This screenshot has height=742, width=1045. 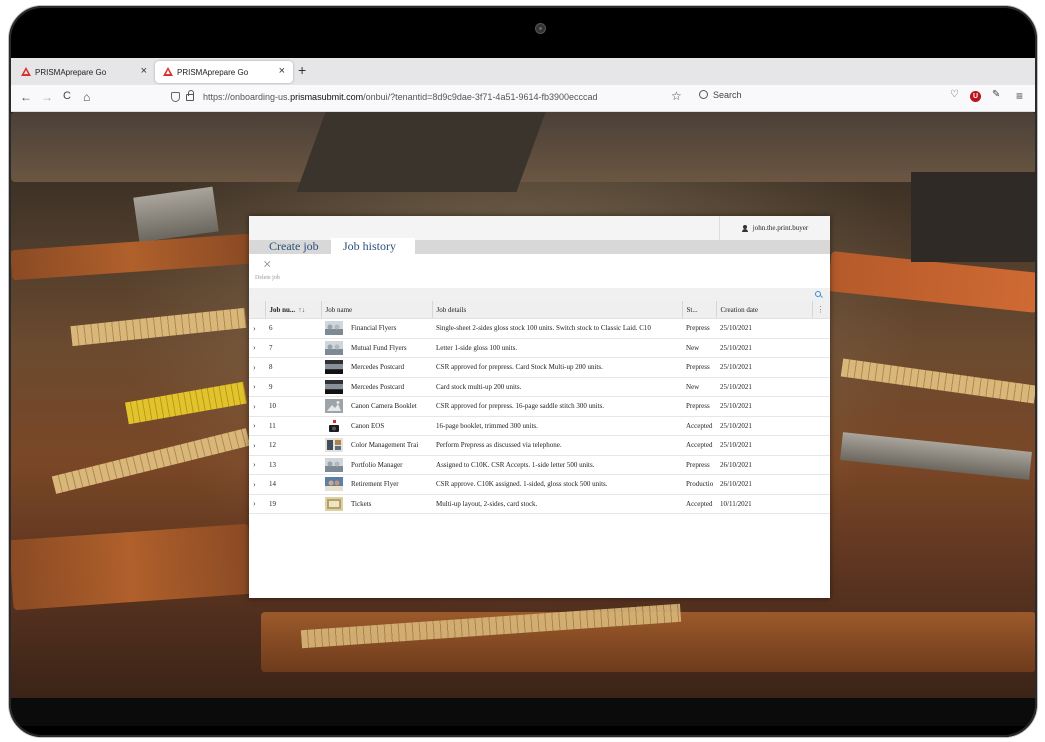 What do you see at coordinates (67, 96) in the screenshot?
I see `reload-button: C` at bounding box center [67, 96].